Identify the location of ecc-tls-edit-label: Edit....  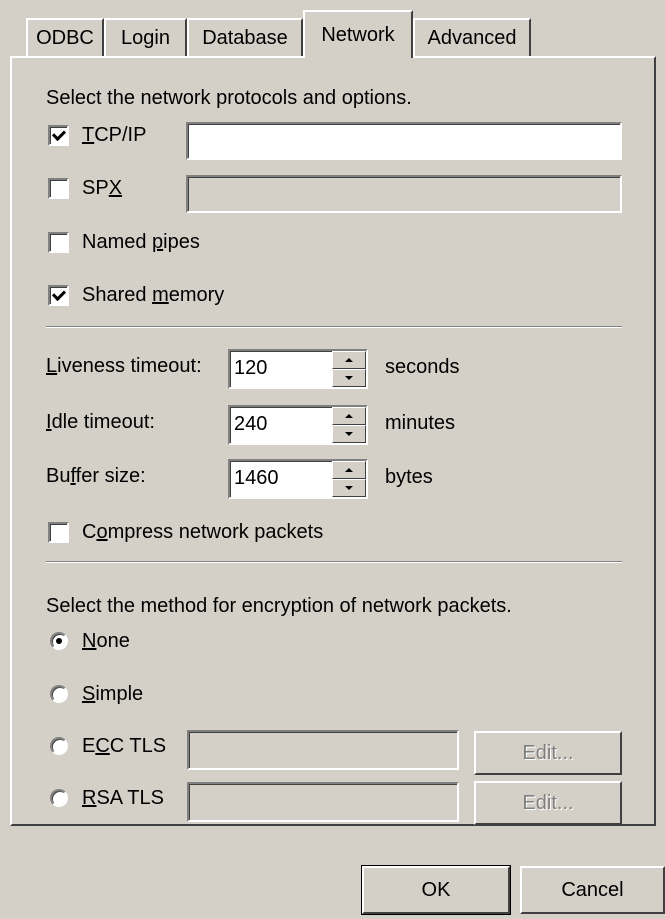
(548, 752).